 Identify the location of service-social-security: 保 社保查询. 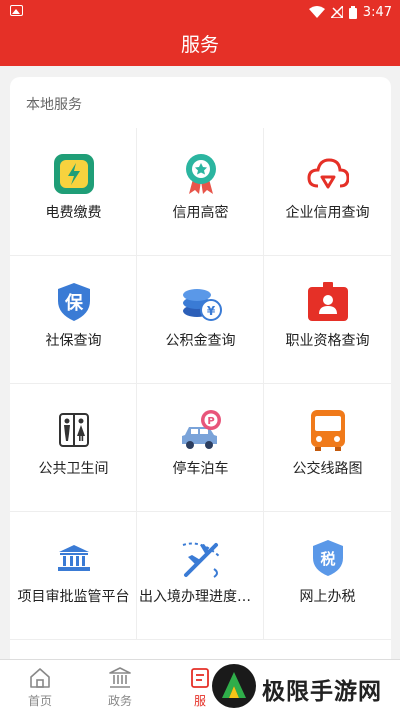
(73, 320).